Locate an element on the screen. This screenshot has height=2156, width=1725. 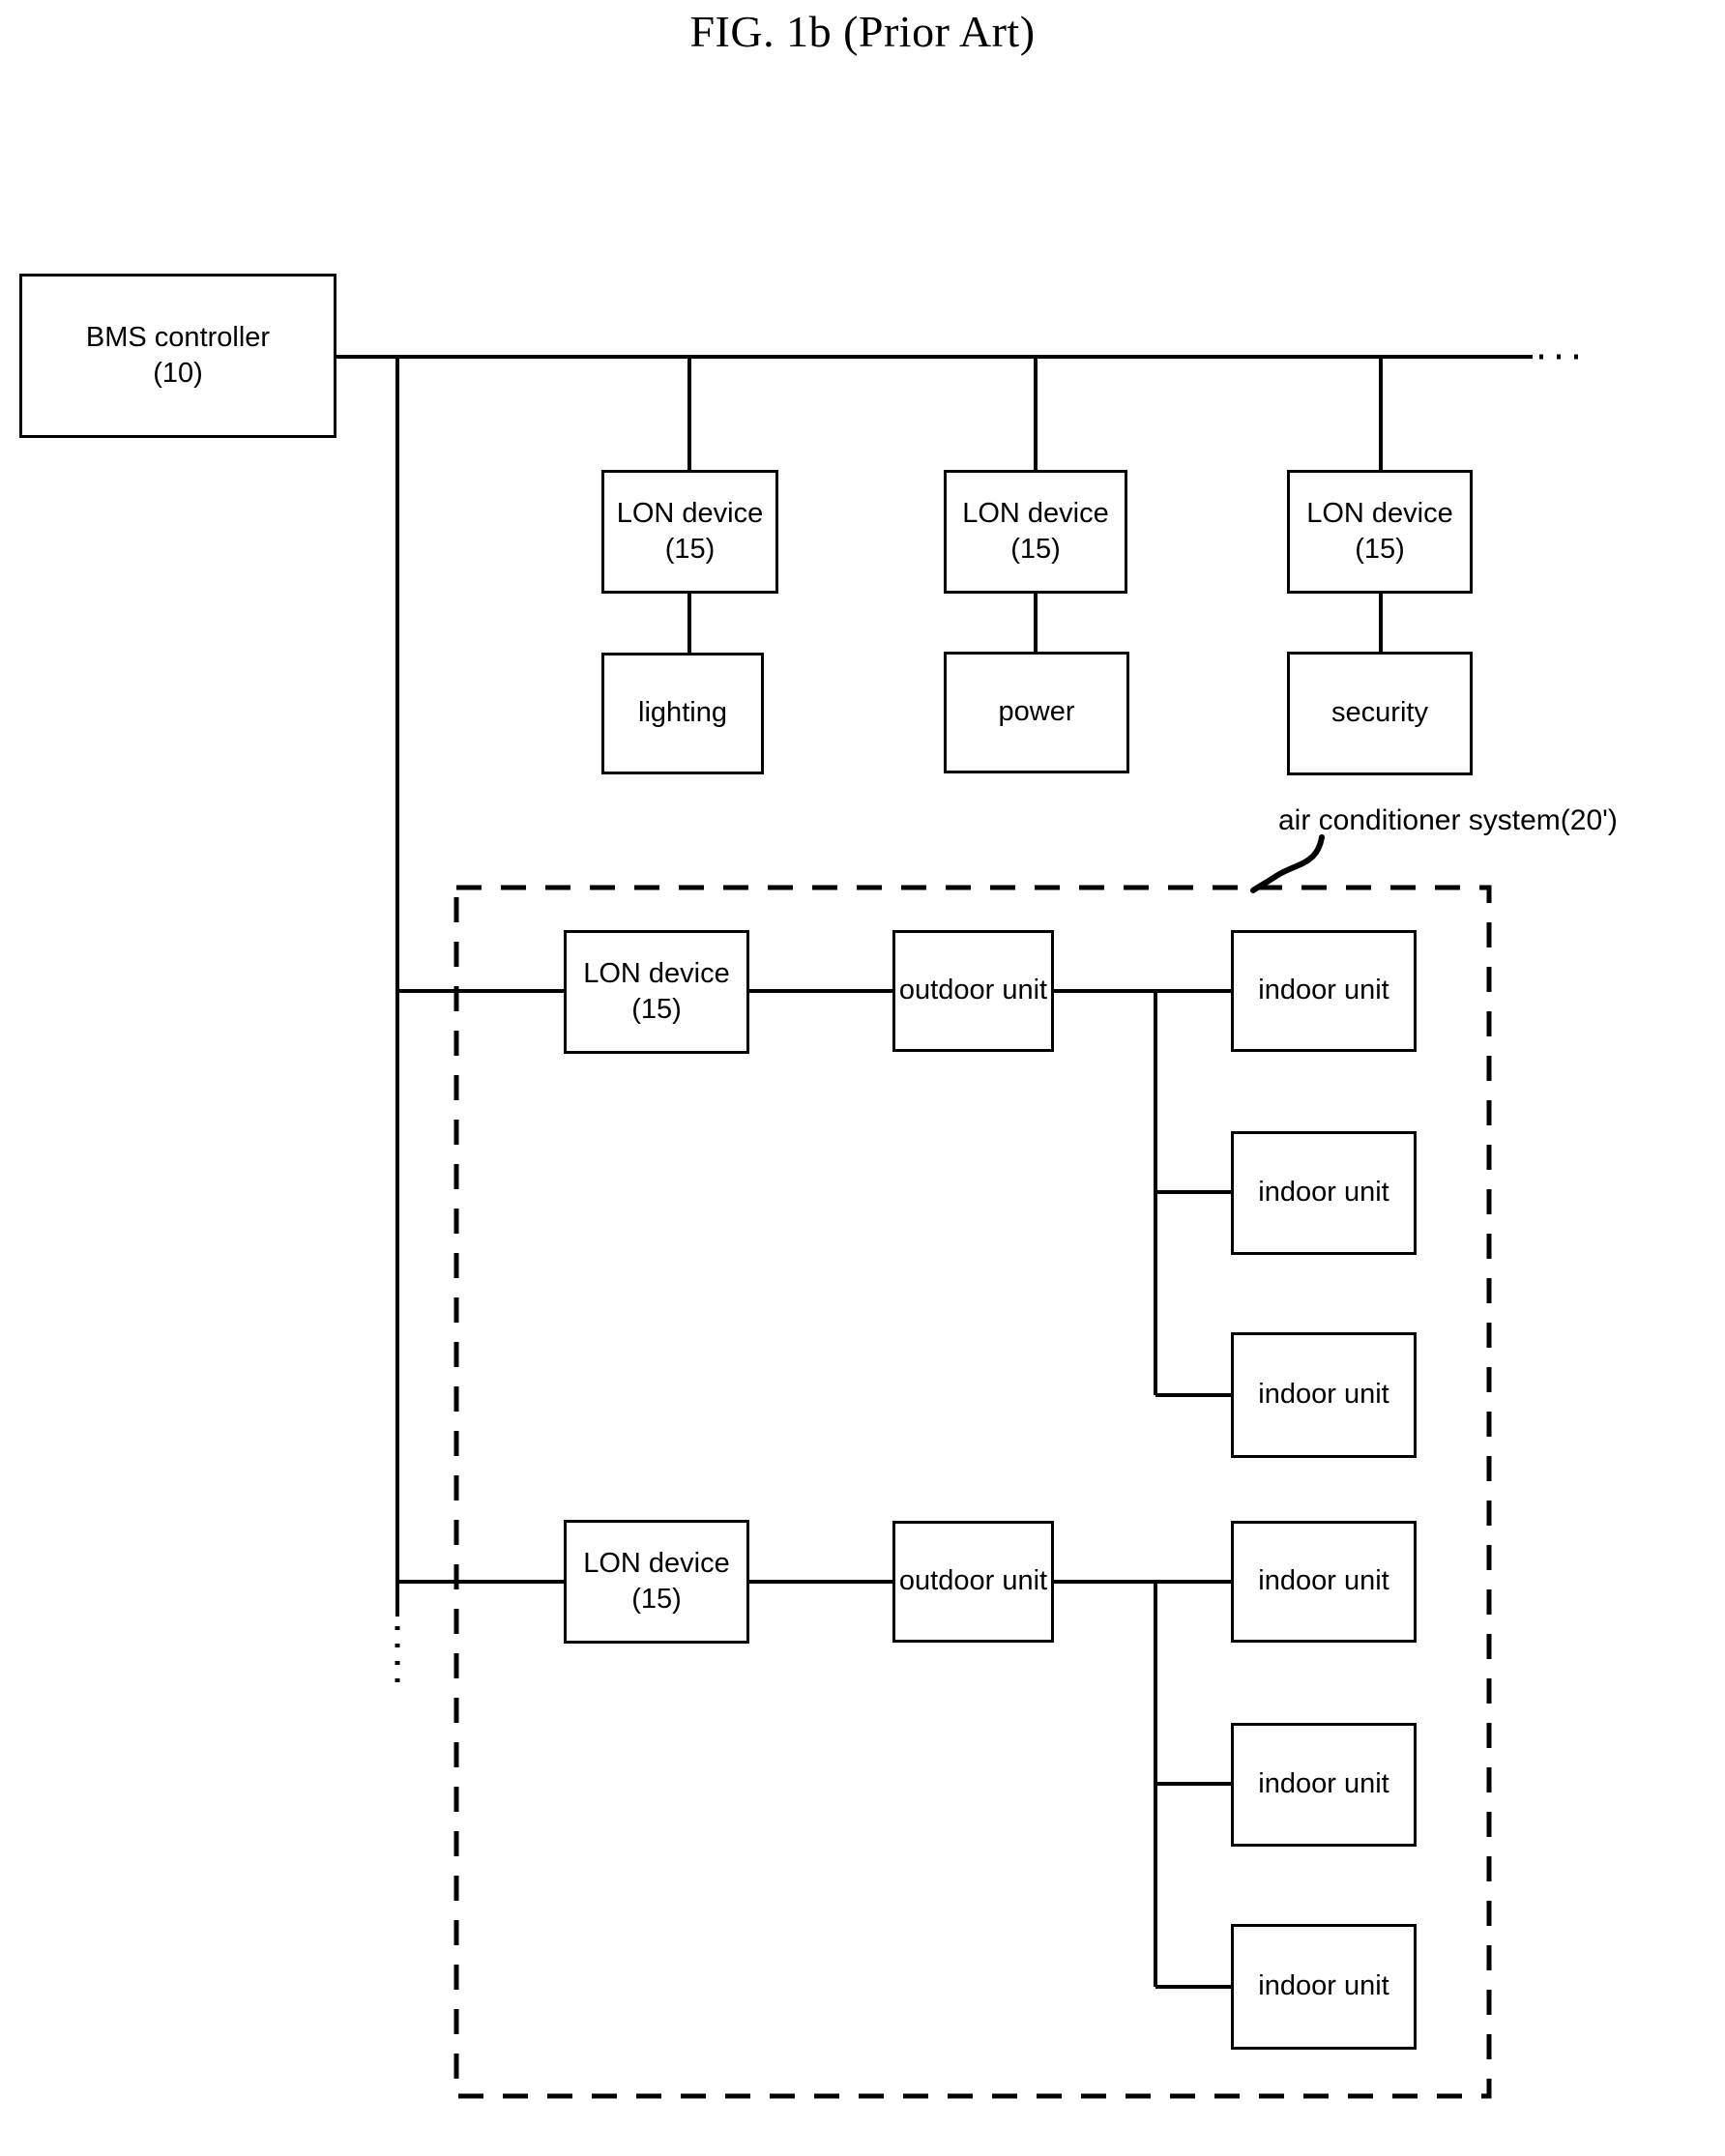
security-node: security is located at coordinates (1380, 713).